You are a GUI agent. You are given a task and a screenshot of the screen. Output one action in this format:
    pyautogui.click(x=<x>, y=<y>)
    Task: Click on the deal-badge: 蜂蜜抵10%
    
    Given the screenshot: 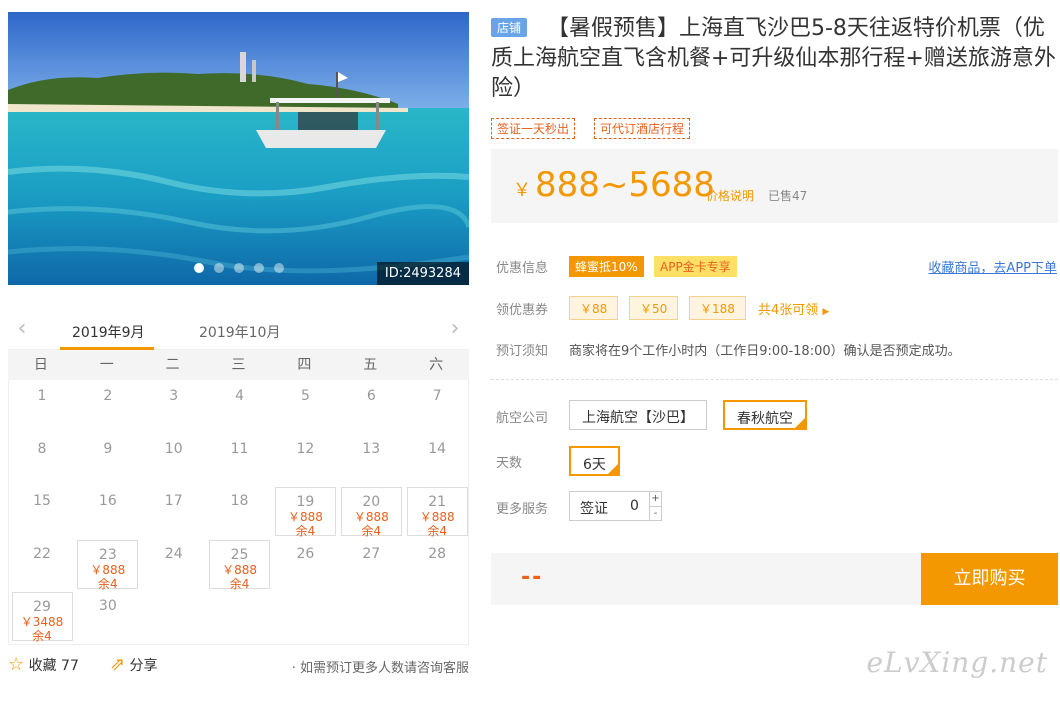 What is the action you would take?
    pyautogui.click(x=606, y=266)
    